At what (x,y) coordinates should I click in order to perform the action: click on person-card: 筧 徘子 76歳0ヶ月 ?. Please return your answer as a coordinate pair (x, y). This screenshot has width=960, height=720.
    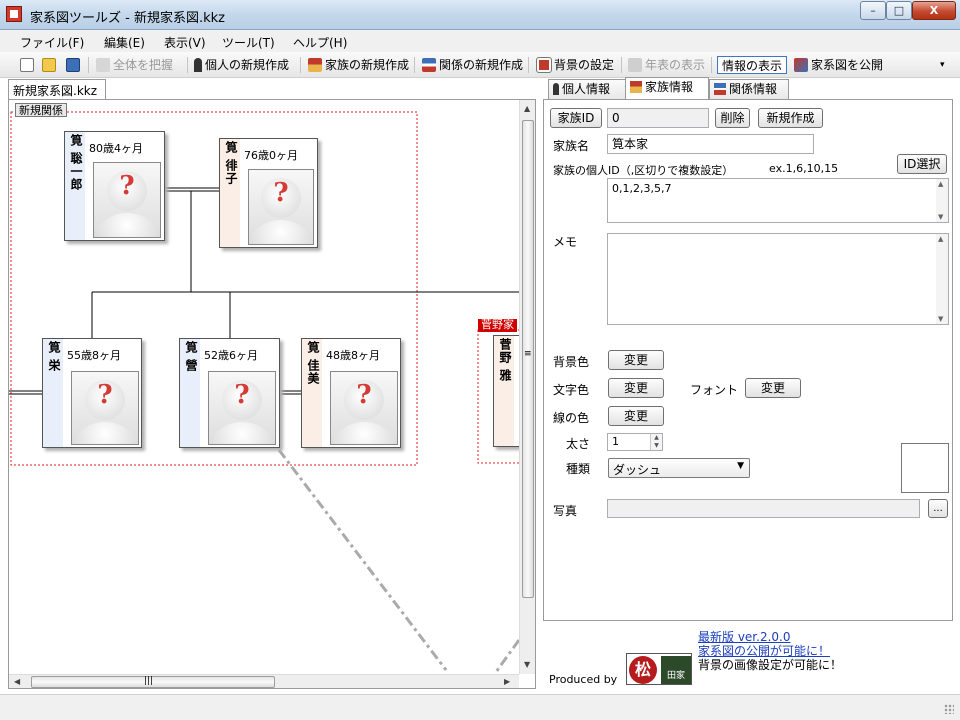
    Looking at the image, I should click on (268, 193).